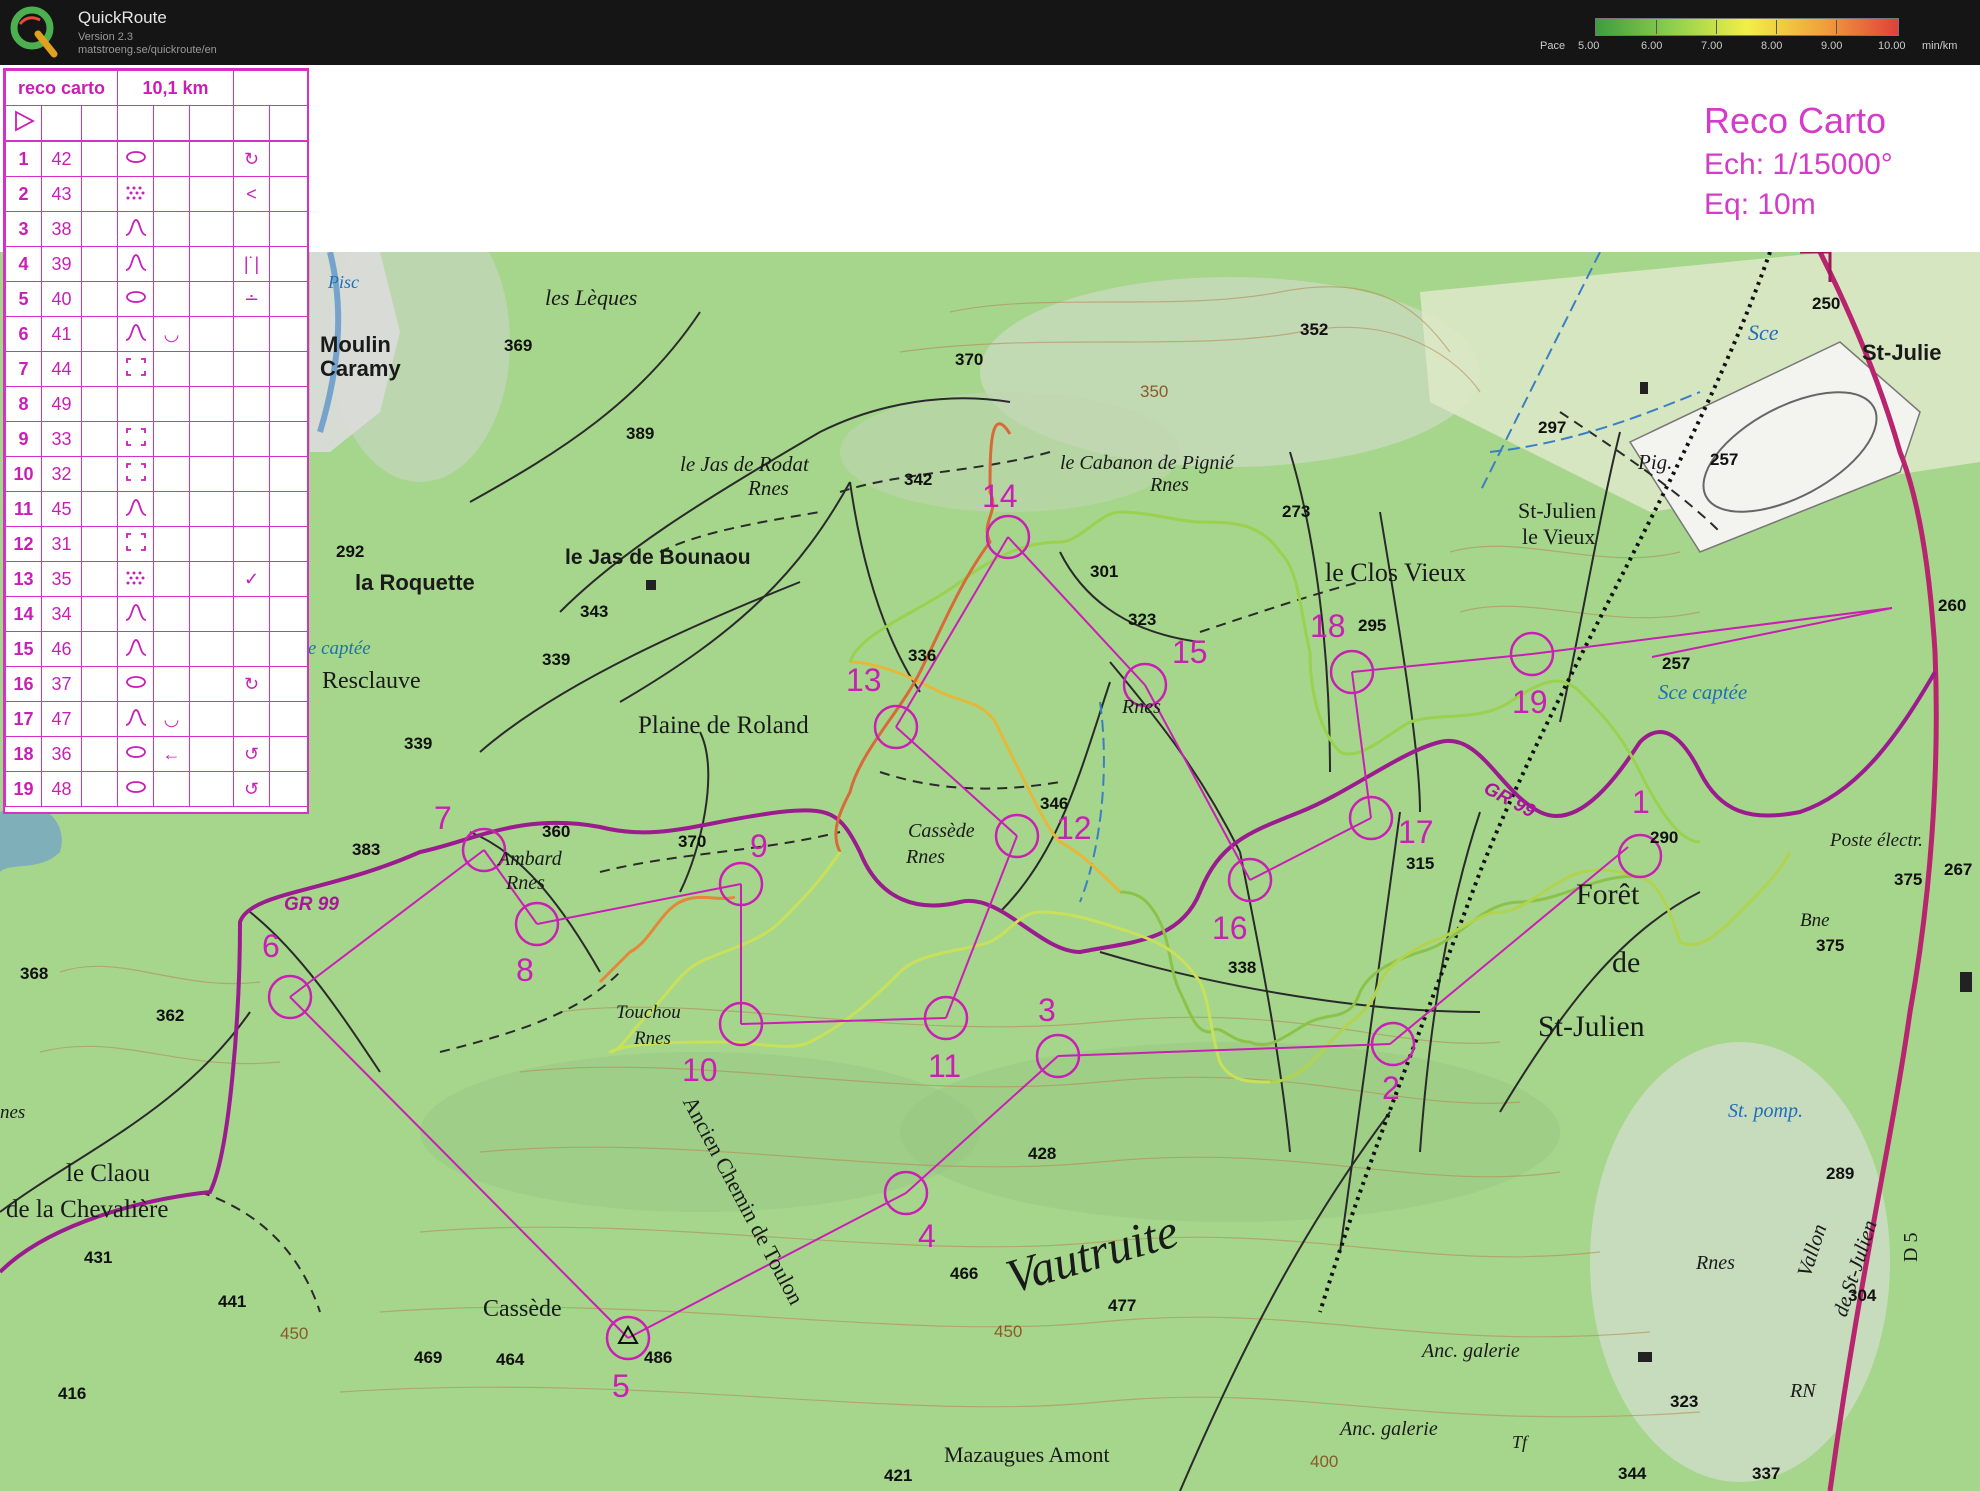 This screenshot has height=1491, width=1980. What do you see at coordinates (621, 1386) in the screenshot?
I see `control-number: 5` at bounding box center [621, 1386].